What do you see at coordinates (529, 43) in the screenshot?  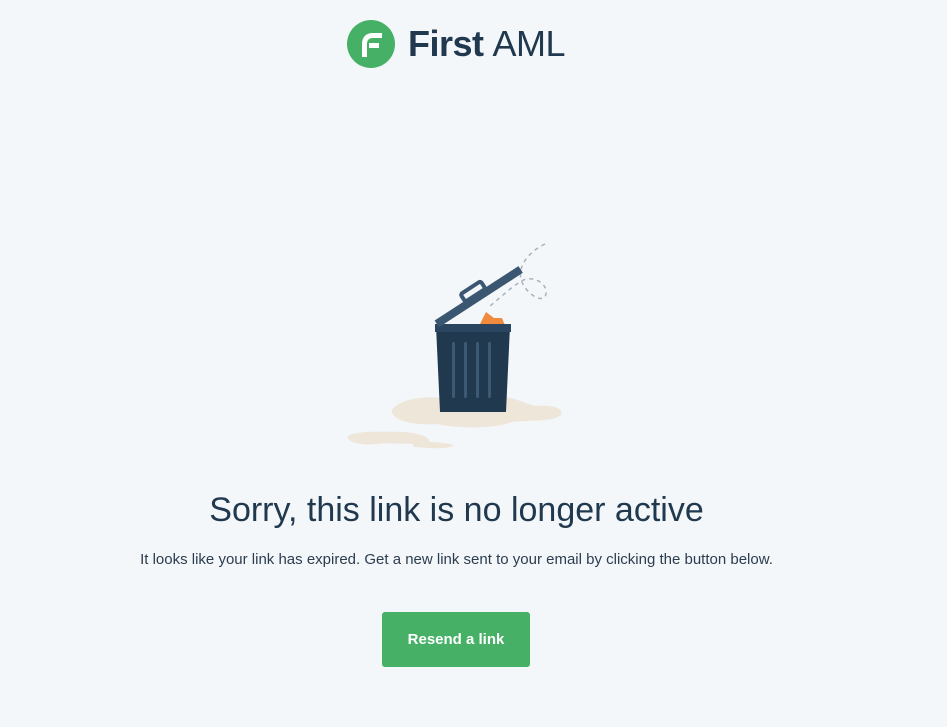 I see `brand-name-light: AML` at bounding box center [529, 43].